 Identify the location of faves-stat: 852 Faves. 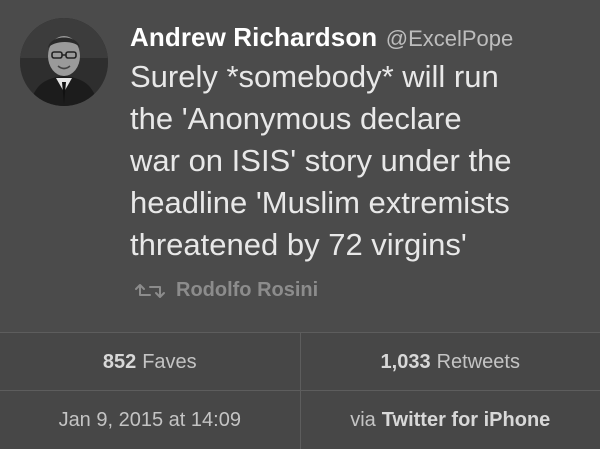
(150, 362).